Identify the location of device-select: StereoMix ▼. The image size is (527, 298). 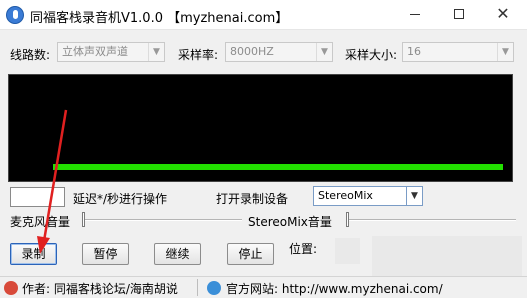
(368, 196).